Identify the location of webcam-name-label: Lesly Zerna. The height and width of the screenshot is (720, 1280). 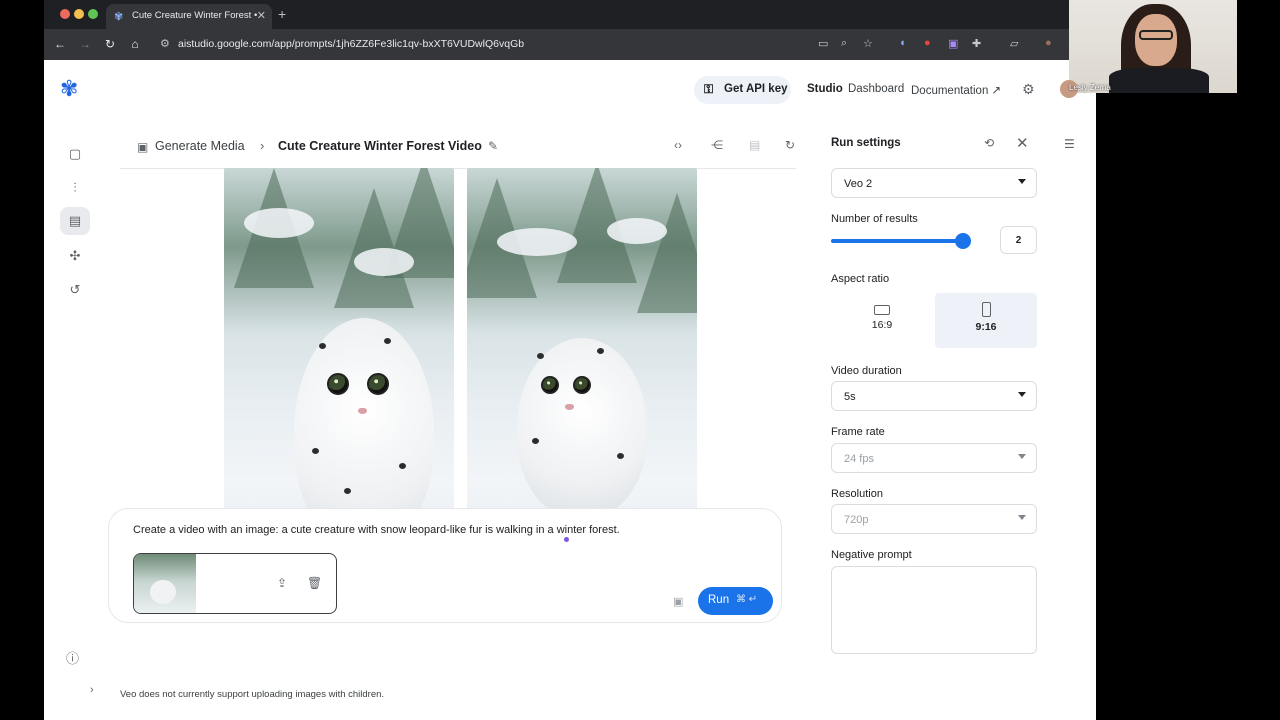
(1090, 87).